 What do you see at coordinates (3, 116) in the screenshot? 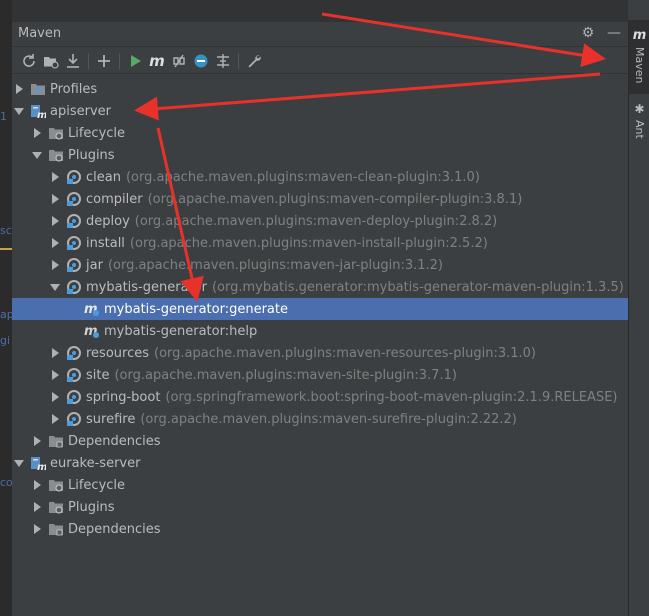
I see `gutter-fragment: 1` at bounding box center [3, 116].